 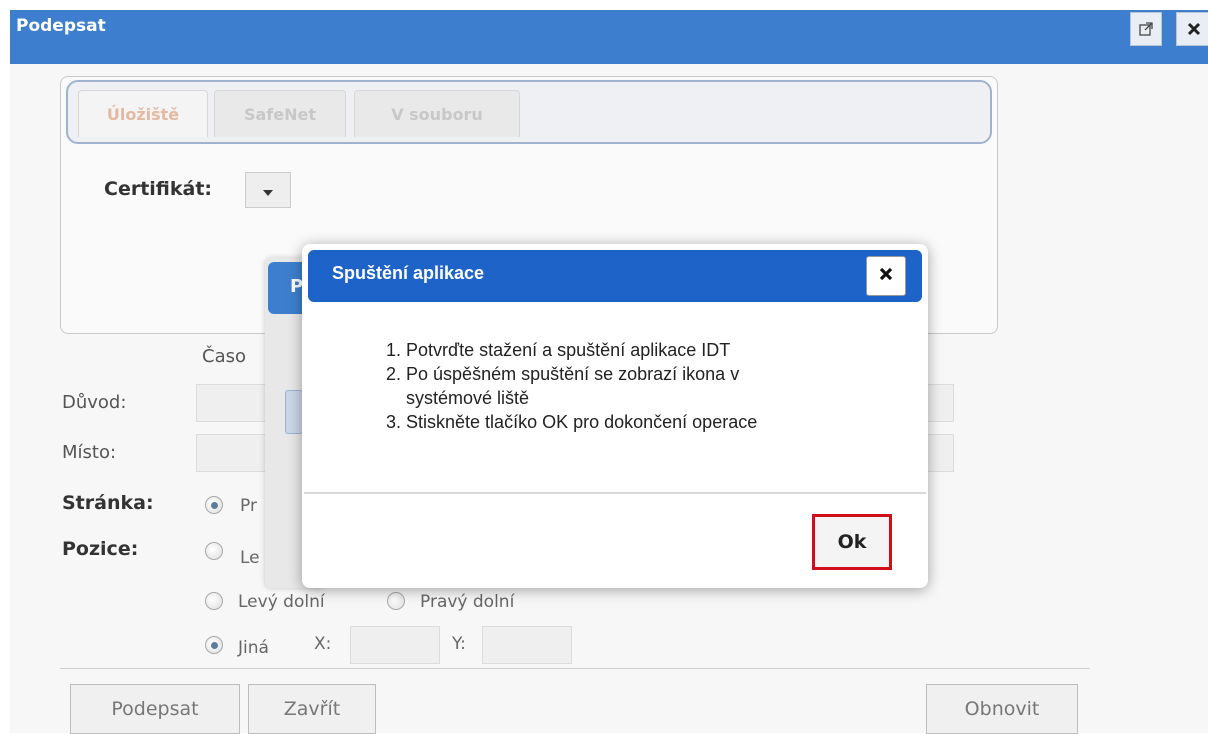 What do you see at coordinates (939, 403) in the screenshot?
I see `reason-input-end` at bounding box center [939, 403].